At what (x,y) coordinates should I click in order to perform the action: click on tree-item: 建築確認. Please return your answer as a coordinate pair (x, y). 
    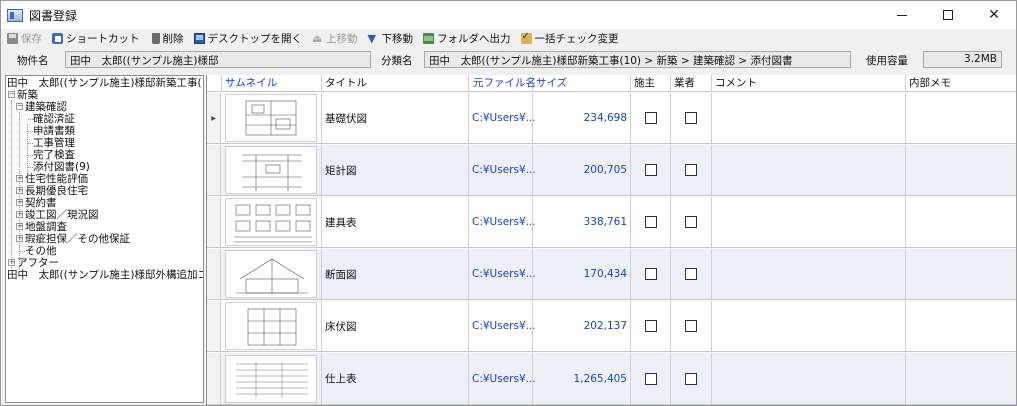
    Looking at the image, I should click on (46, 107).